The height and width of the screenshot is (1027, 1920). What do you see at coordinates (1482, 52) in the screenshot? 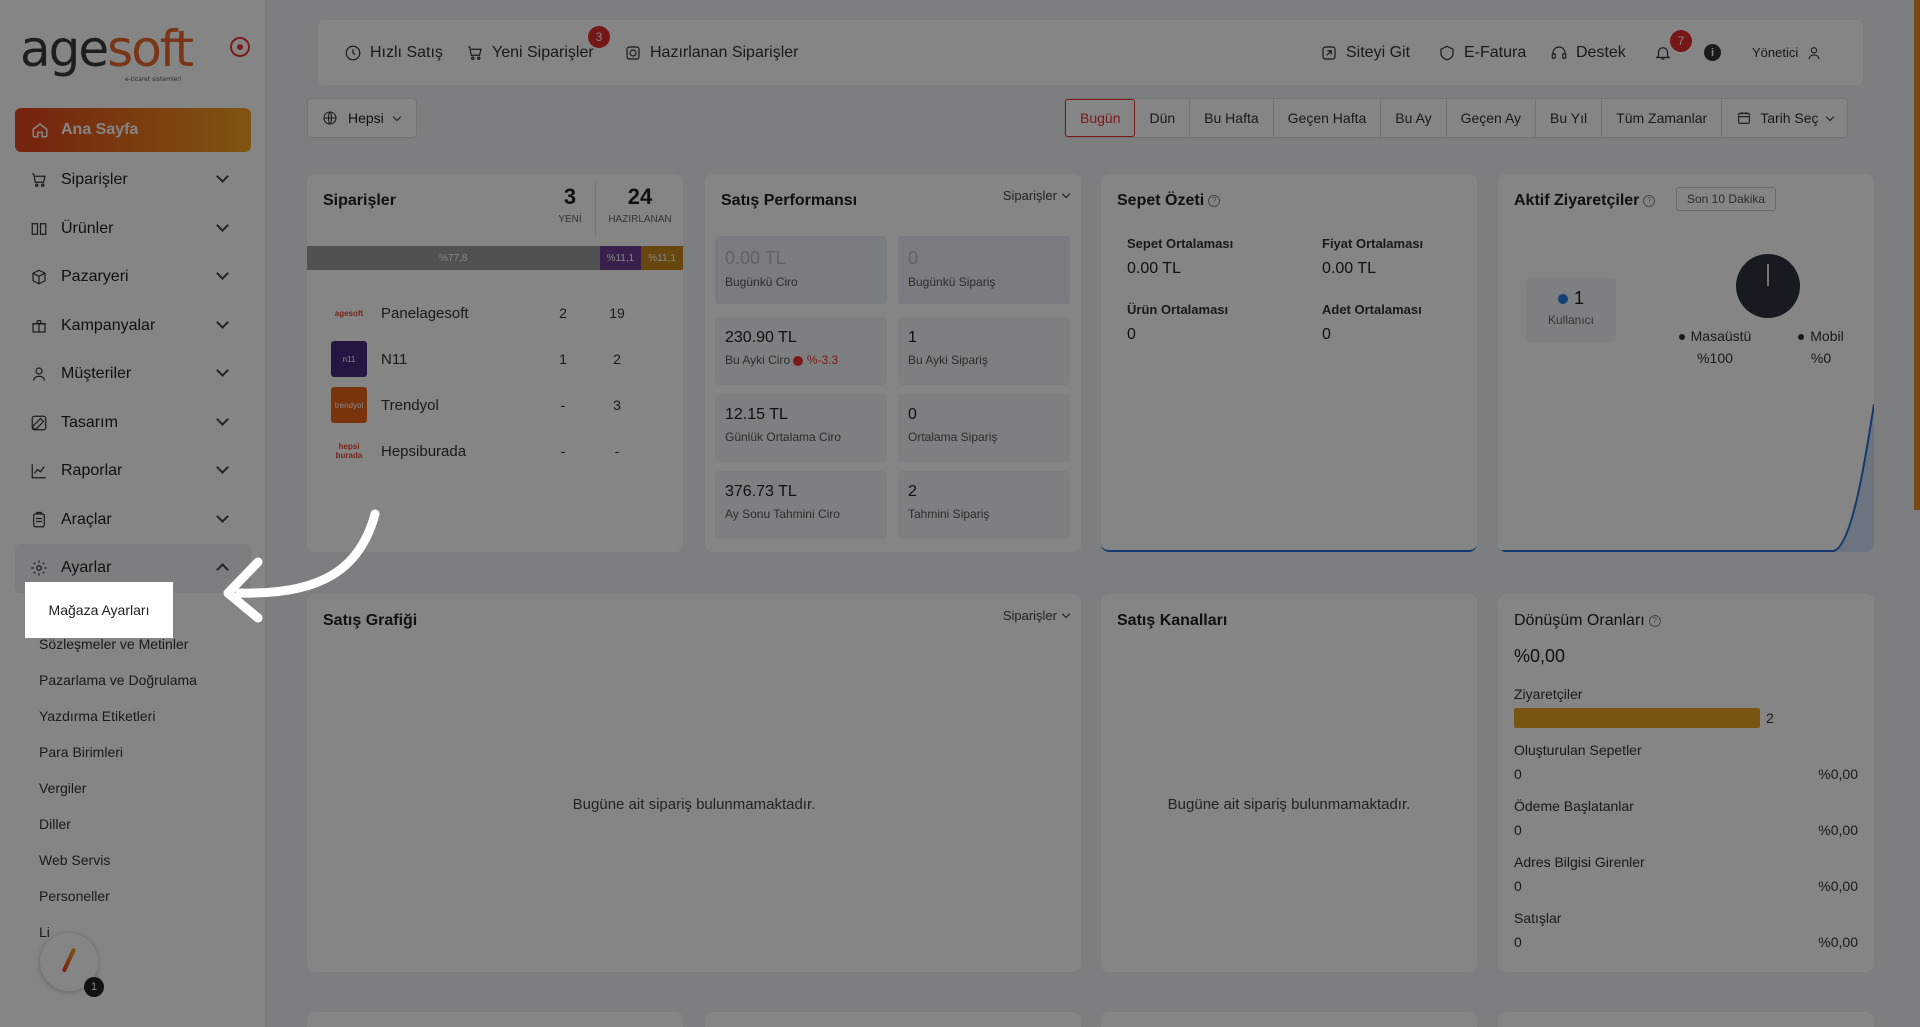
I see `einvoice-link: E-Fatura` at bounding box center [1482, 52].